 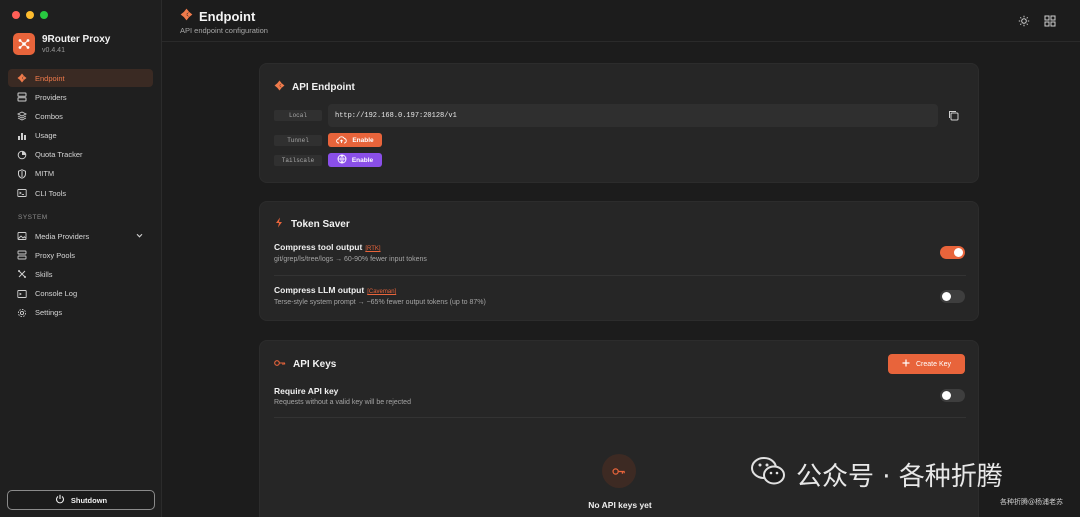 I want to click on sidebar-item-endpoint: Endpoint, so click(x=80, y=78).